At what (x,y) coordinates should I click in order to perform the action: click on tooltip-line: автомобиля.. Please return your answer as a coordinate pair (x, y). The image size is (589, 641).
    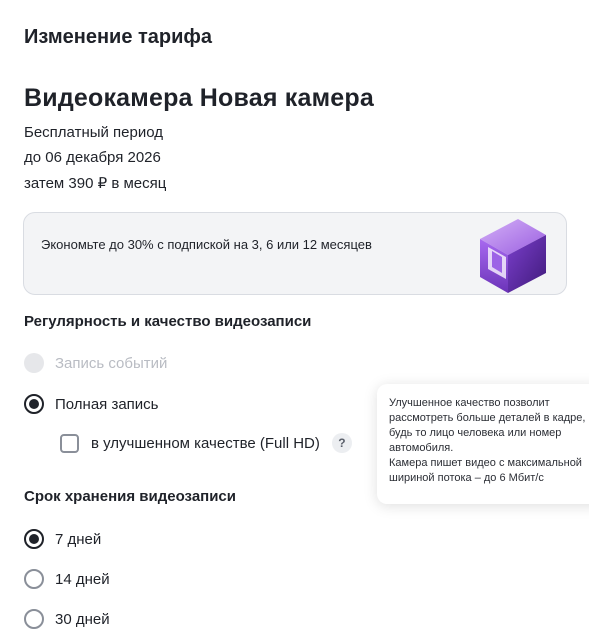
    Looking at the image, I should click on (421, 448).